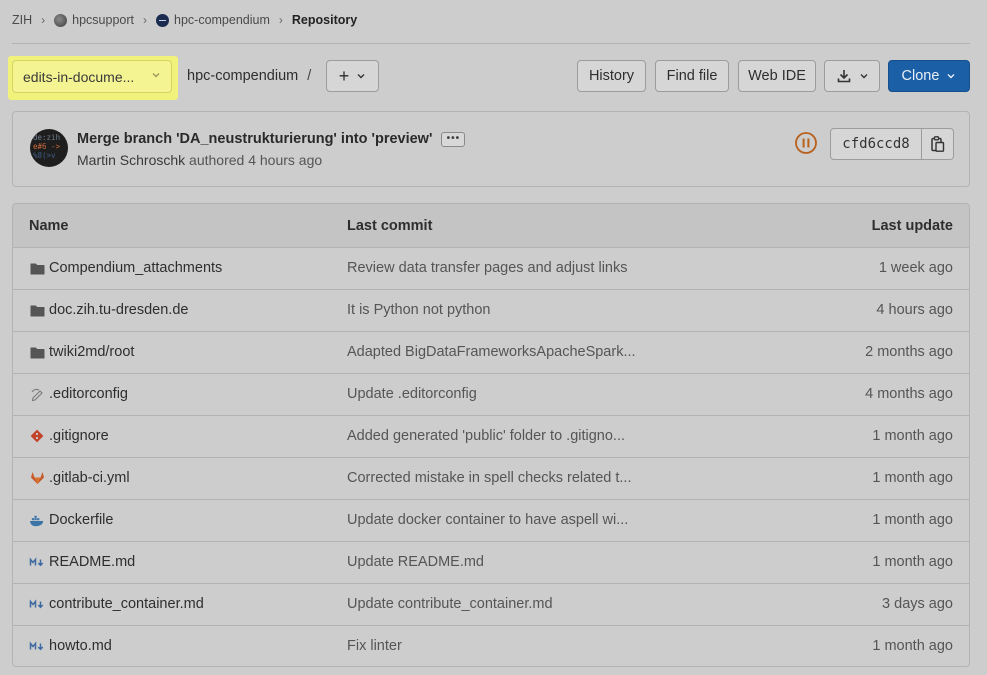 The height and width of the screenshot is (675, 987). I want to click on file-name-link: README.md, so click(82, 562).